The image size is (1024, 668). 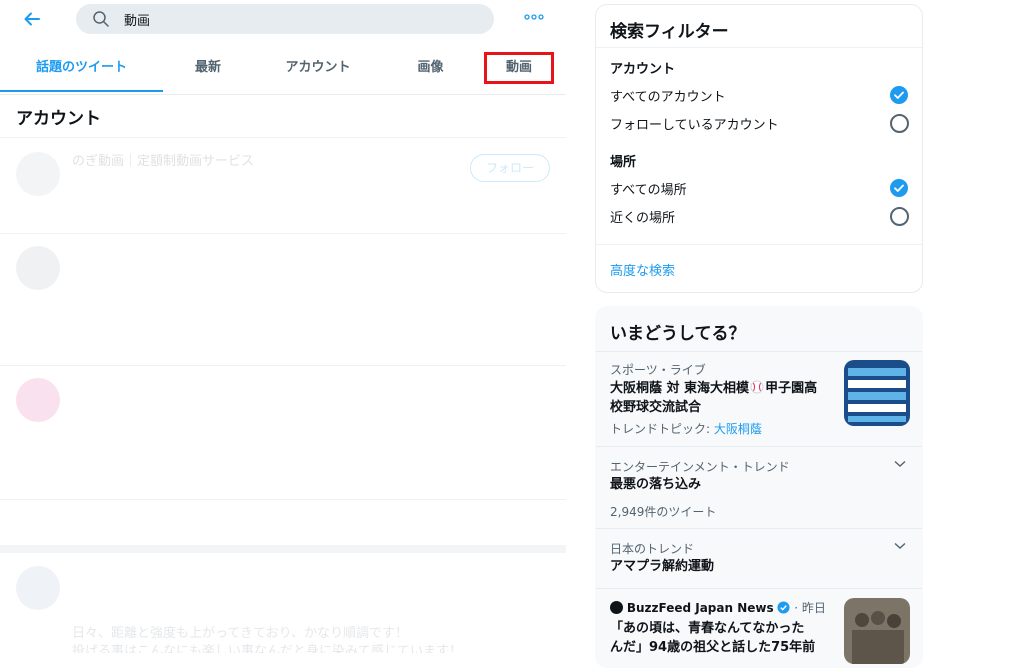 What do you see at coordinates (519, 68) in the screenshot?
I see `tab-videos: 動画` at bounding box center [519, 68].